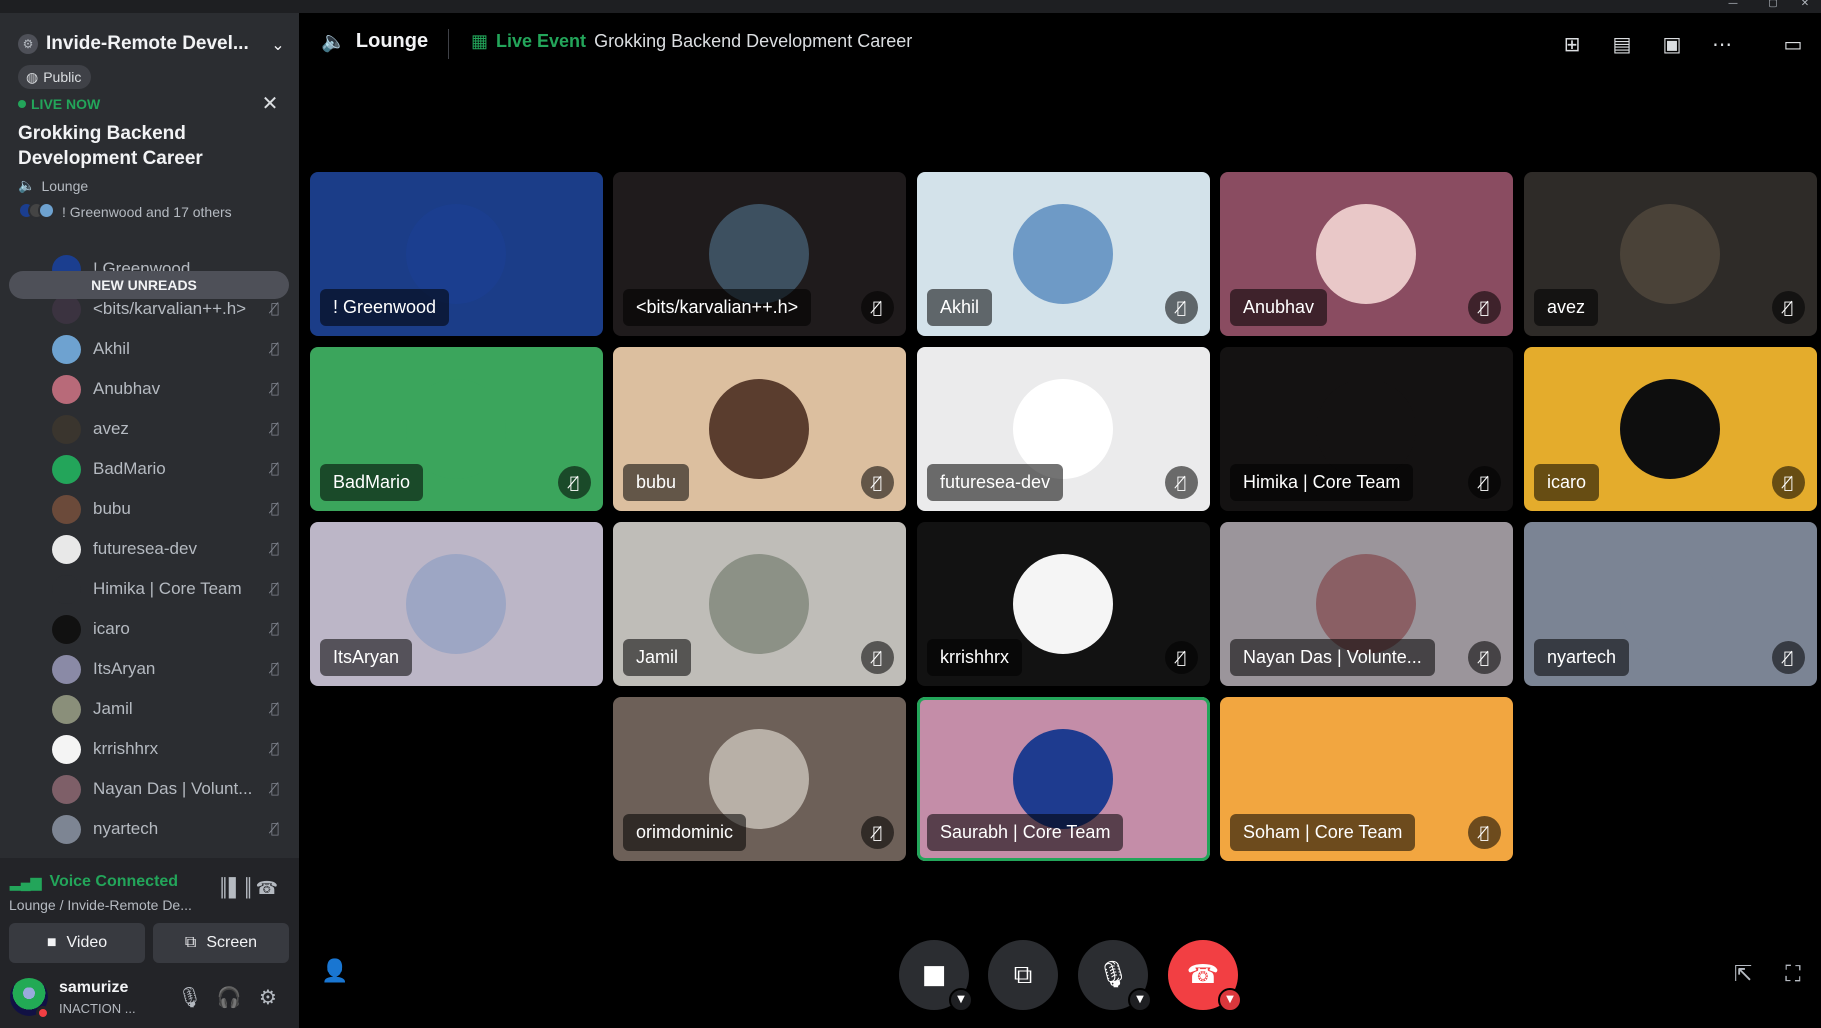 The image size is (1821, 1028). Describe the element at coordinates (153, 44) in the screenshot. I see `server-header: ⚙ Invide-Remote Devel... ⌄` at that location.